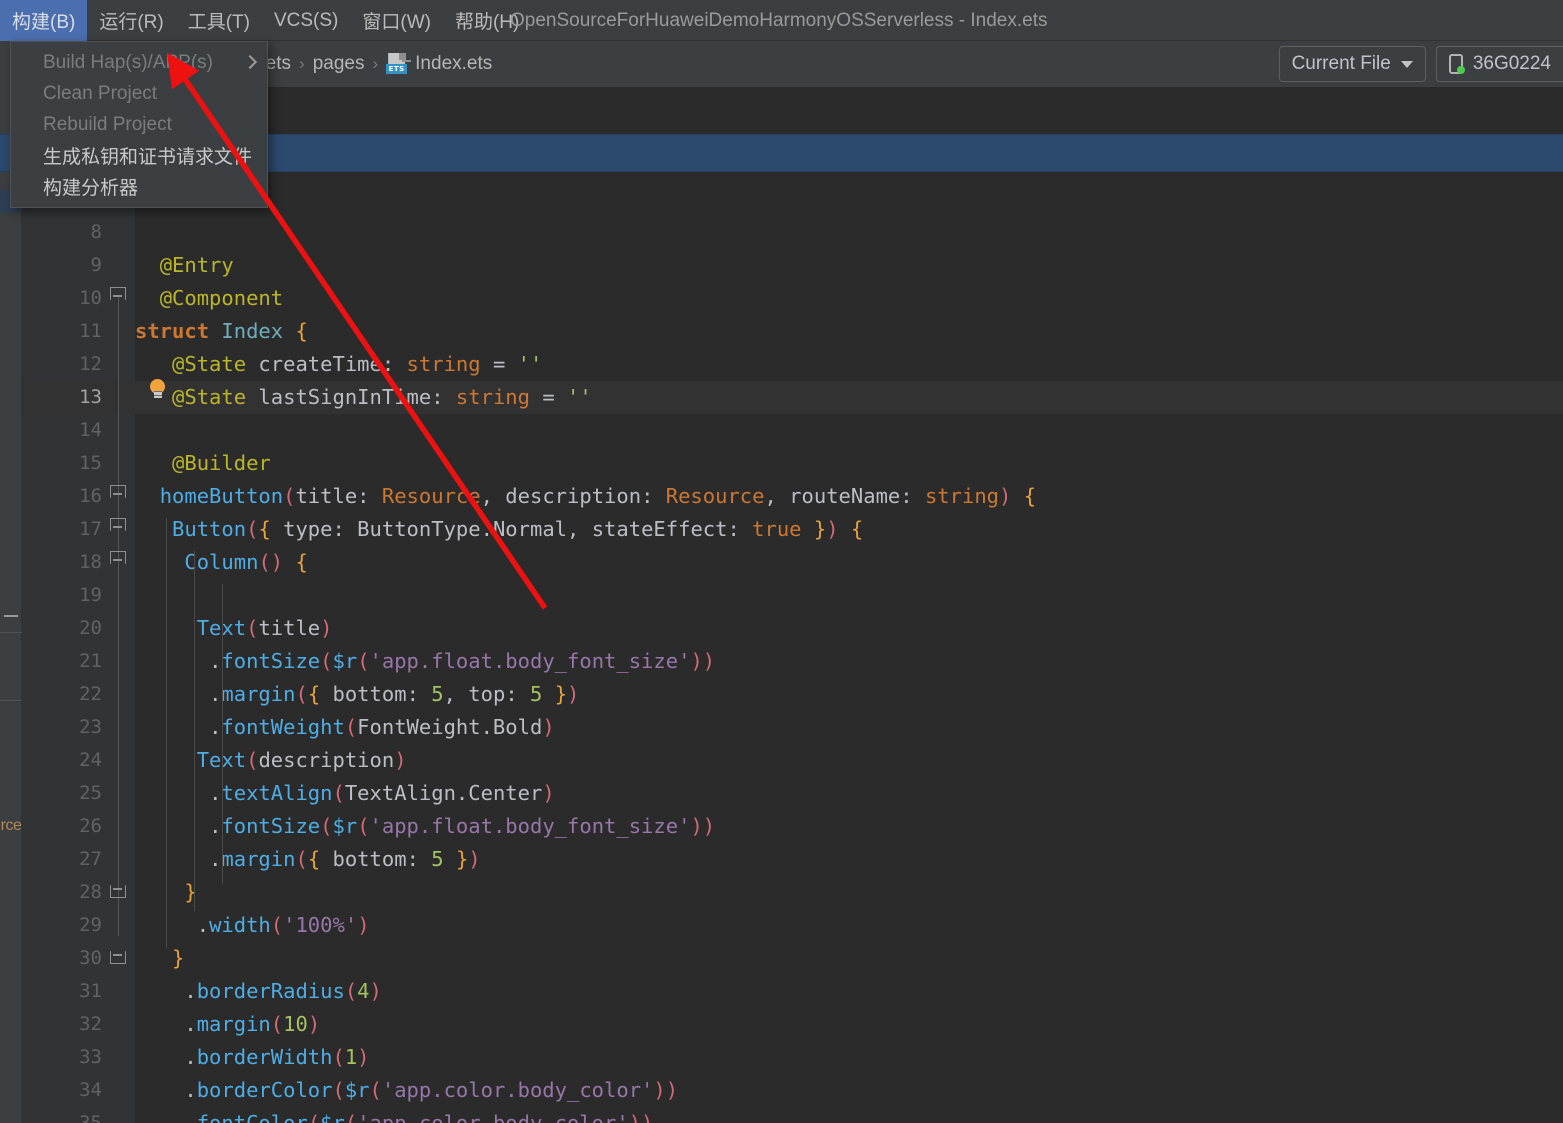  I want to click on navbar-right-controls: Current File 36G0224, so click(1420, 64).